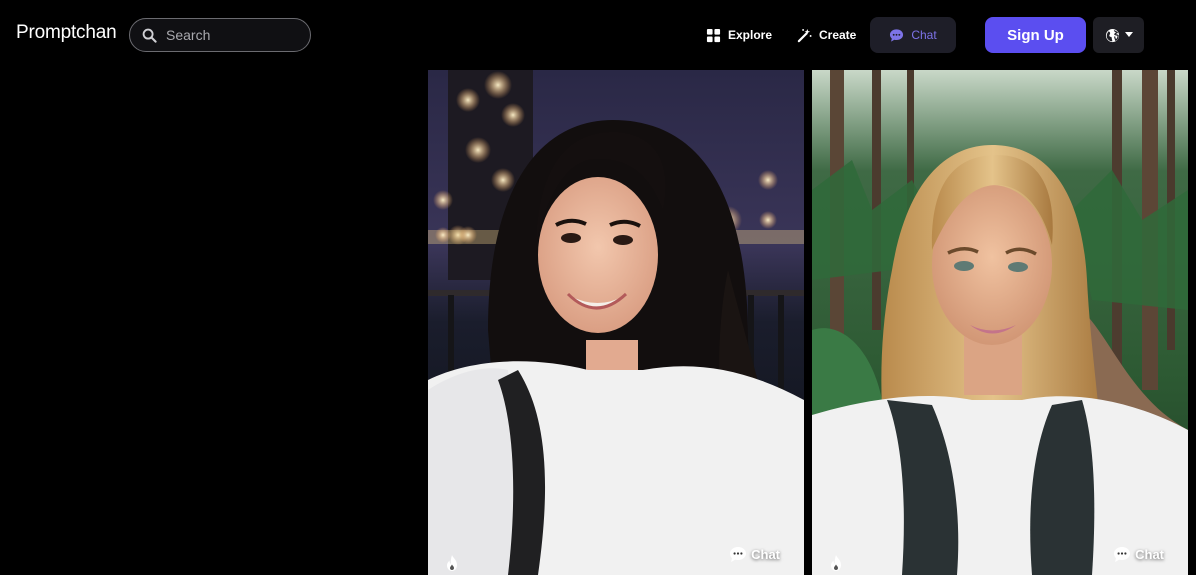 The height and width of the screenshot is (575, 1196). I want to click on grid-icon, so click(713, 35).